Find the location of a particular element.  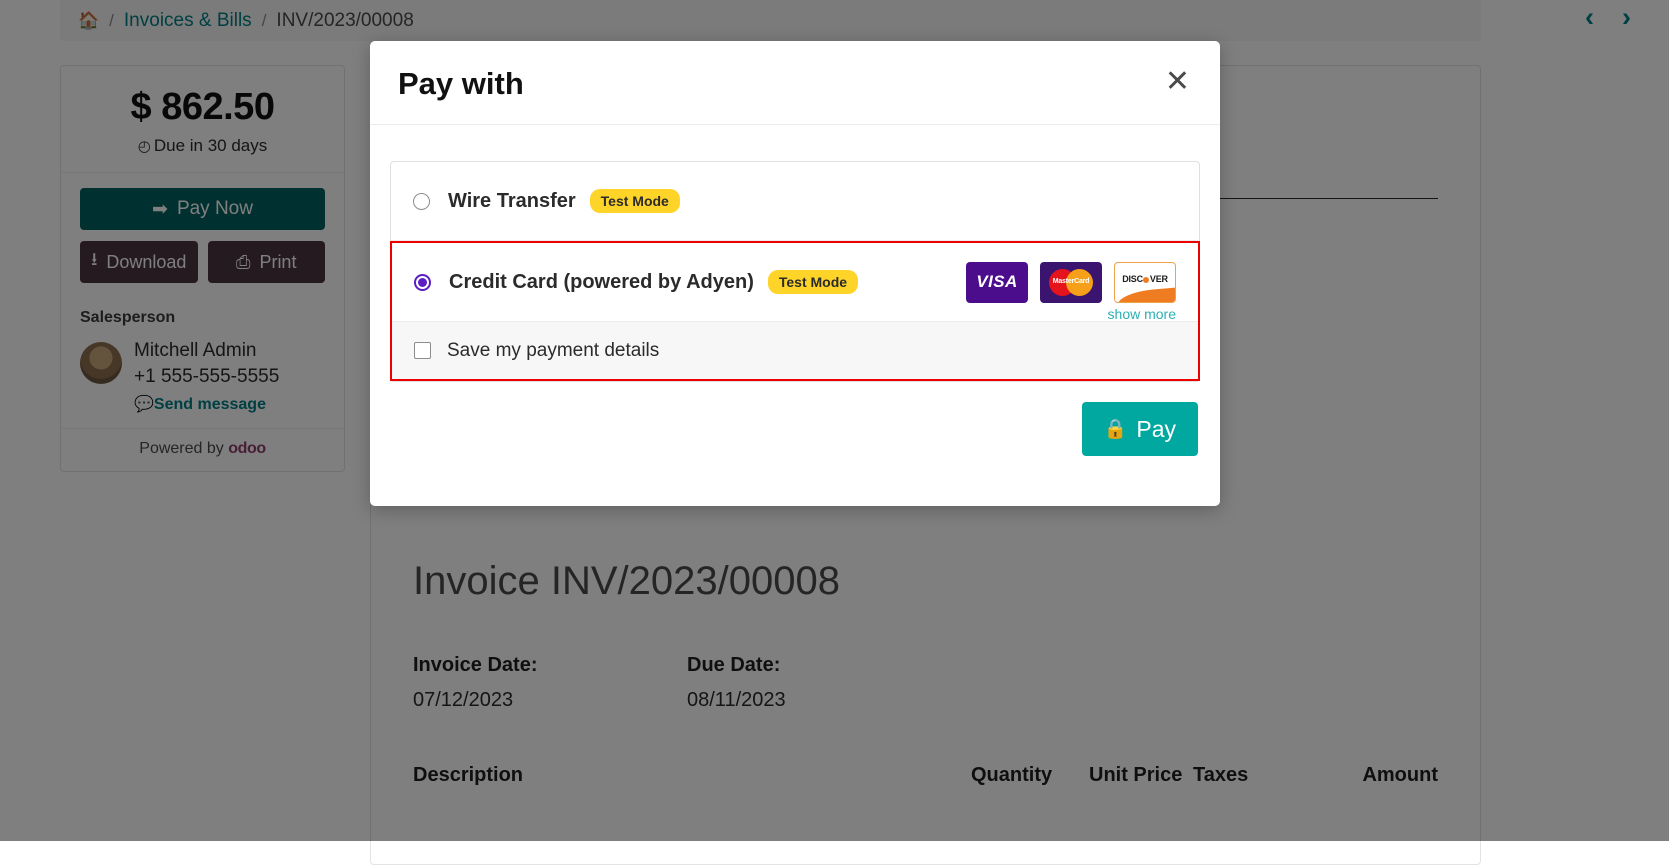

close-icon: ✕ is located at coordinates (1177, 82).